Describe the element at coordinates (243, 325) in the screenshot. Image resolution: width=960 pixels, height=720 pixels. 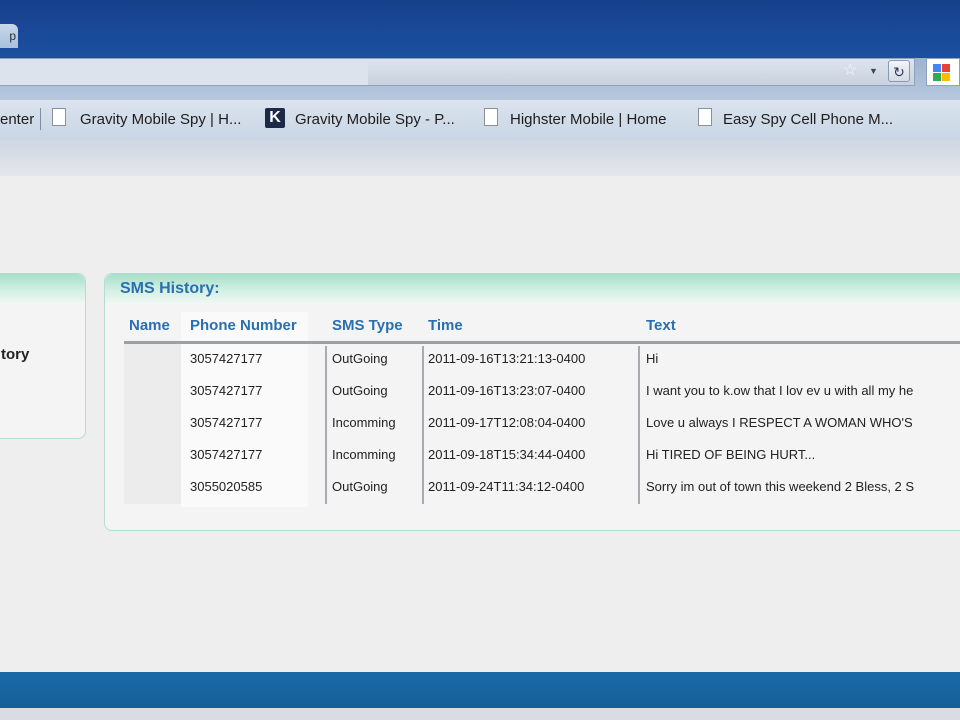
I see `column-header-phone: Phone Number` at that location.